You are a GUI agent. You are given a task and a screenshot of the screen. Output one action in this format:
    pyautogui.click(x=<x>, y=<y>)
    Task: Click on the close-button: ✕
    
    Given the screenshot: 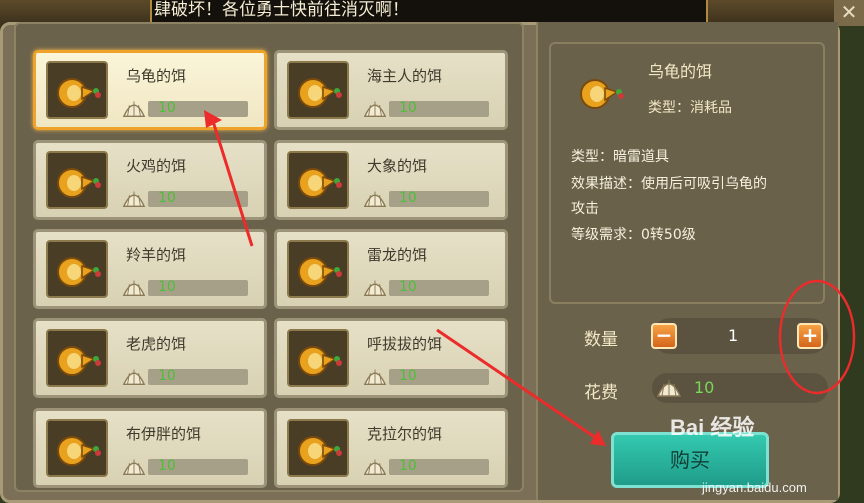 What is the action you would take?
    pyautogui.click(x=849, y=13)
    